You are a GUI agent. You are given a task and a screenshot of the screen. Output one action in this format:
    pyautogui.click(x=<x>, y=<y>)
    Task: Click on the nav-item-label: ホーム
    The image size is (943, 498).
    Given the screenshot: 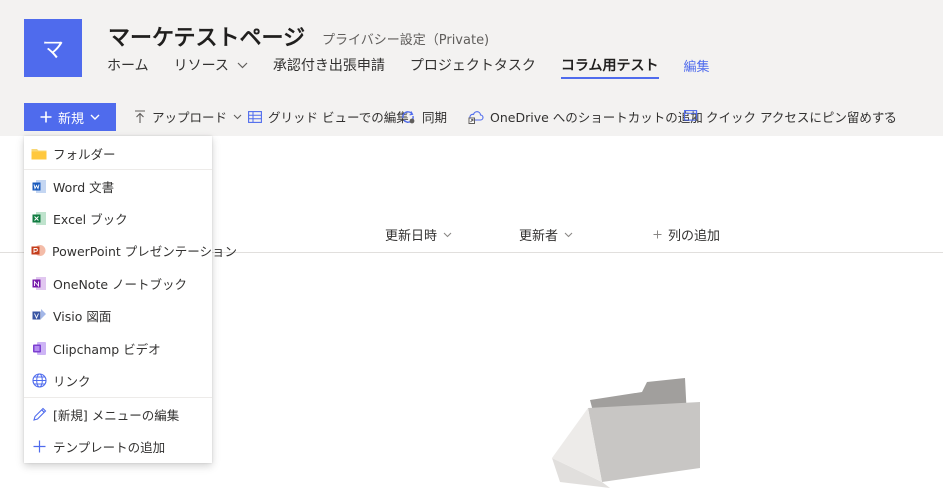 What is the action you would take?
    pyautogui.click(x=128, y=66)
    